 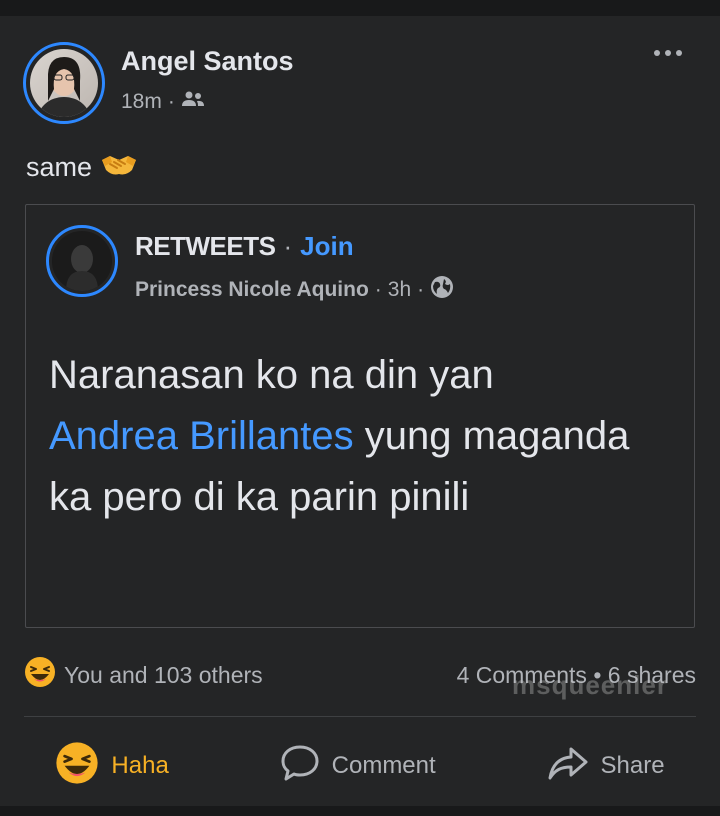 I want to click on globe-icon, so click(x=442, y=290).